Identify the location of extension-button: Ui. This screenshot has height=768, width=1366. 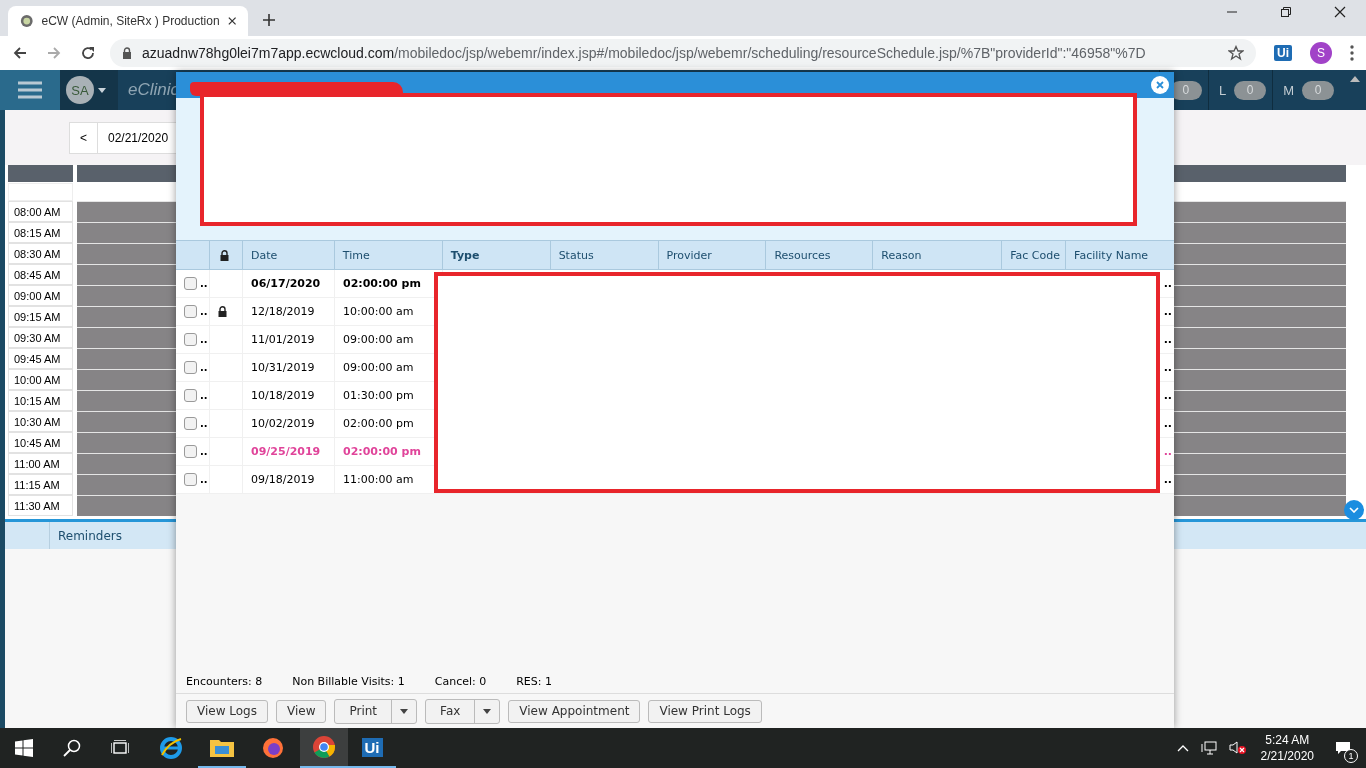
(1283, 53).